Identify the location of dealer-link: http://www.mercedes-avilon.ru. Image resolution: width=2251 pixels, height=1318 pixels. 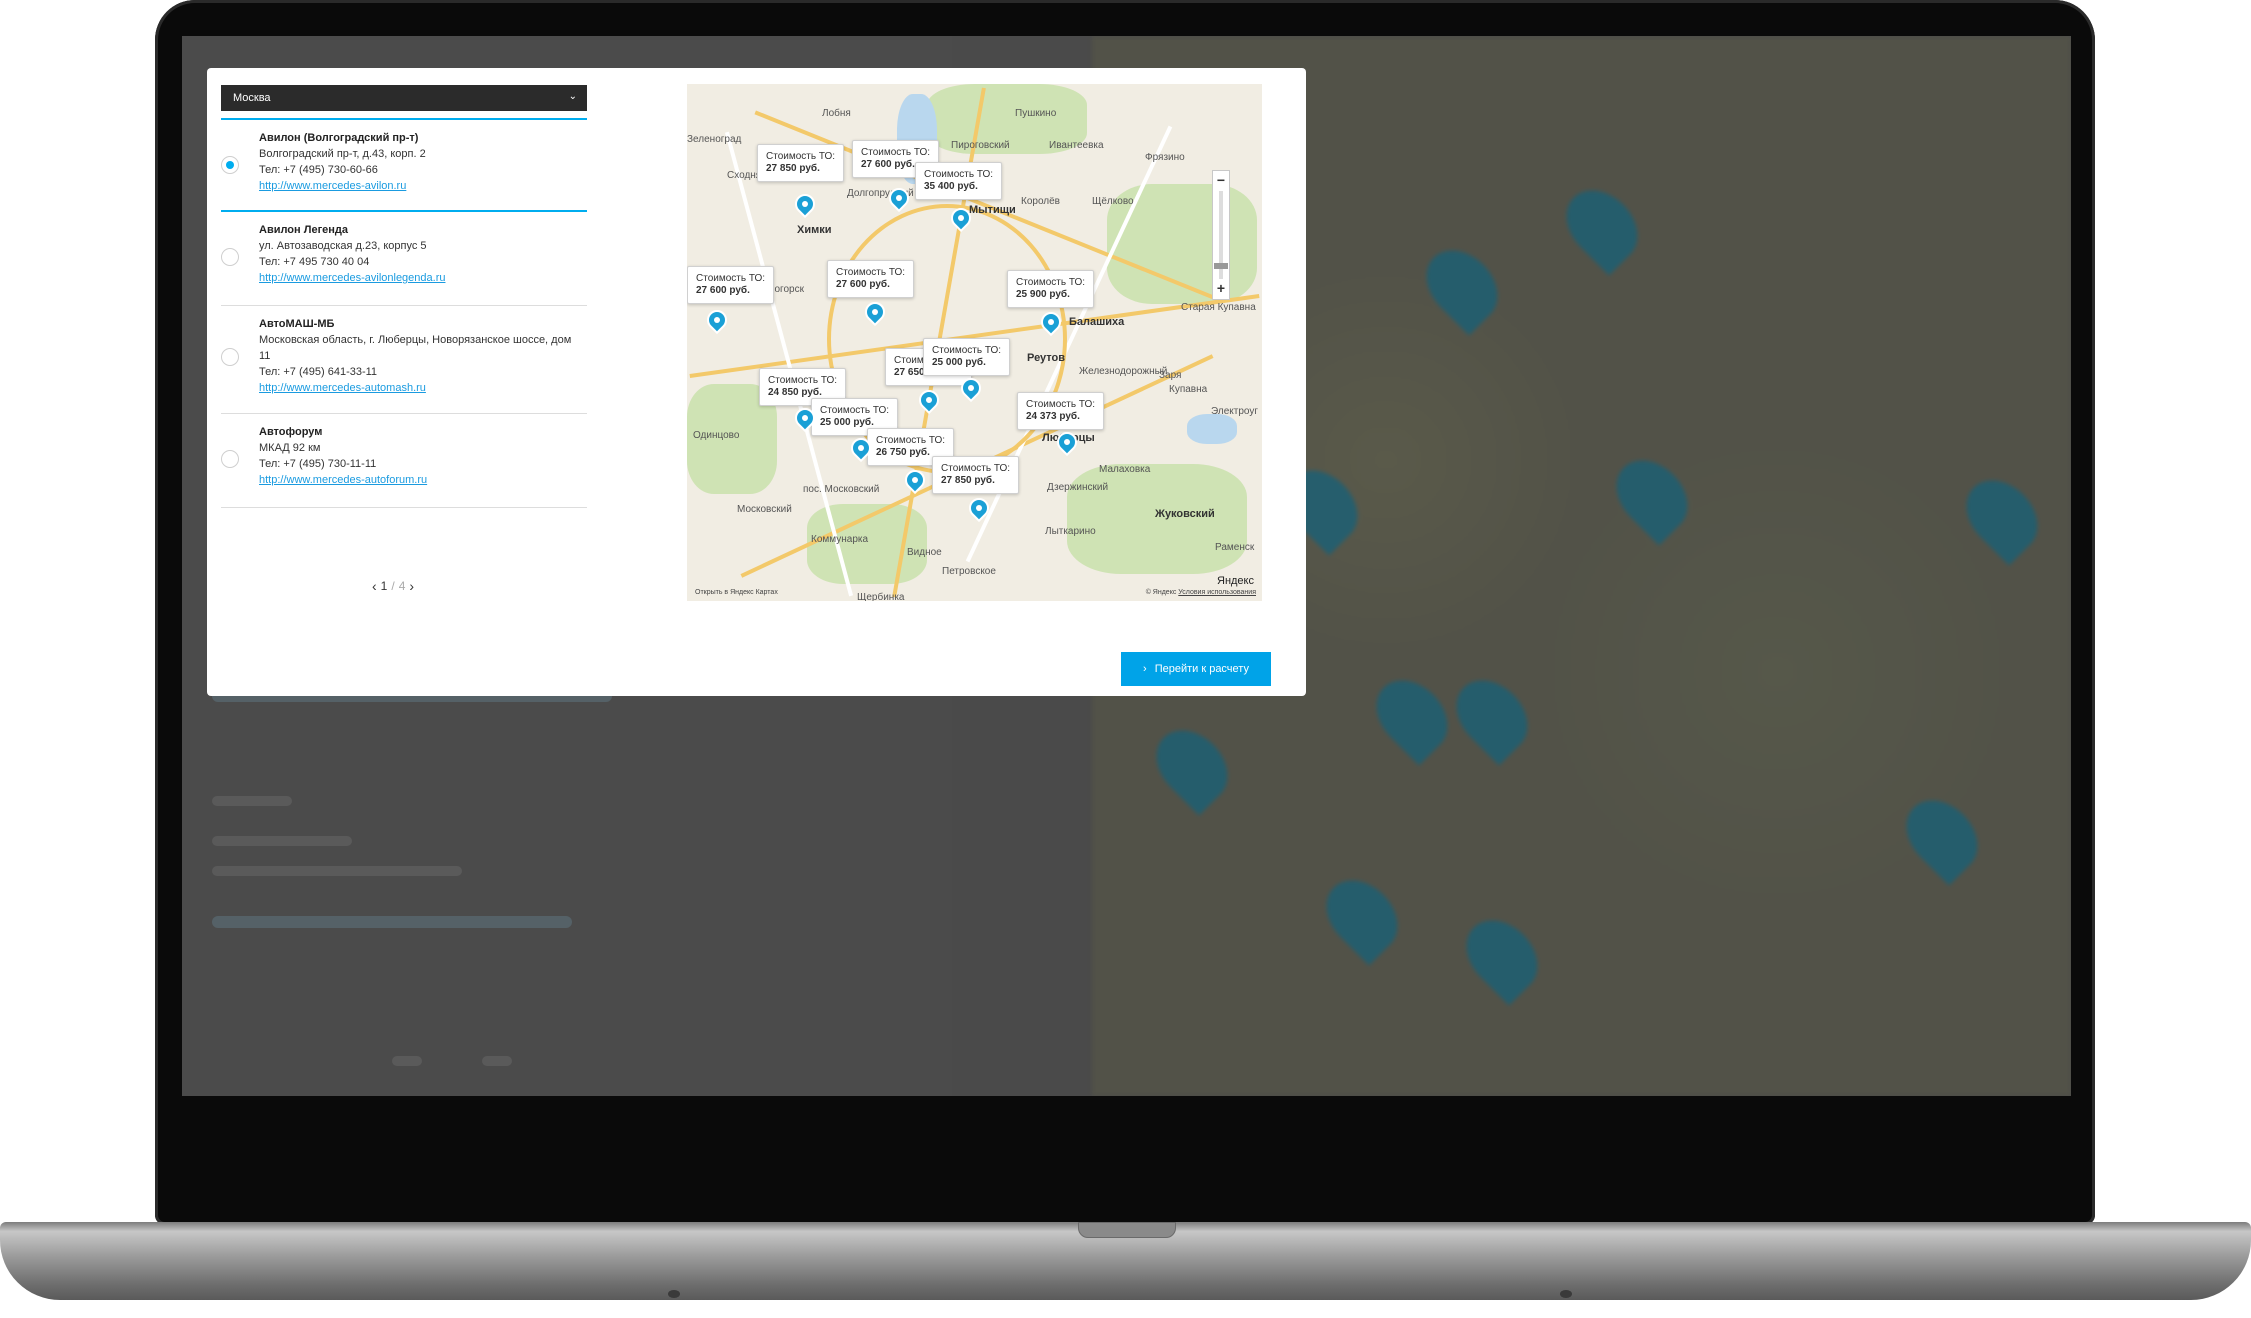
(419, 186).